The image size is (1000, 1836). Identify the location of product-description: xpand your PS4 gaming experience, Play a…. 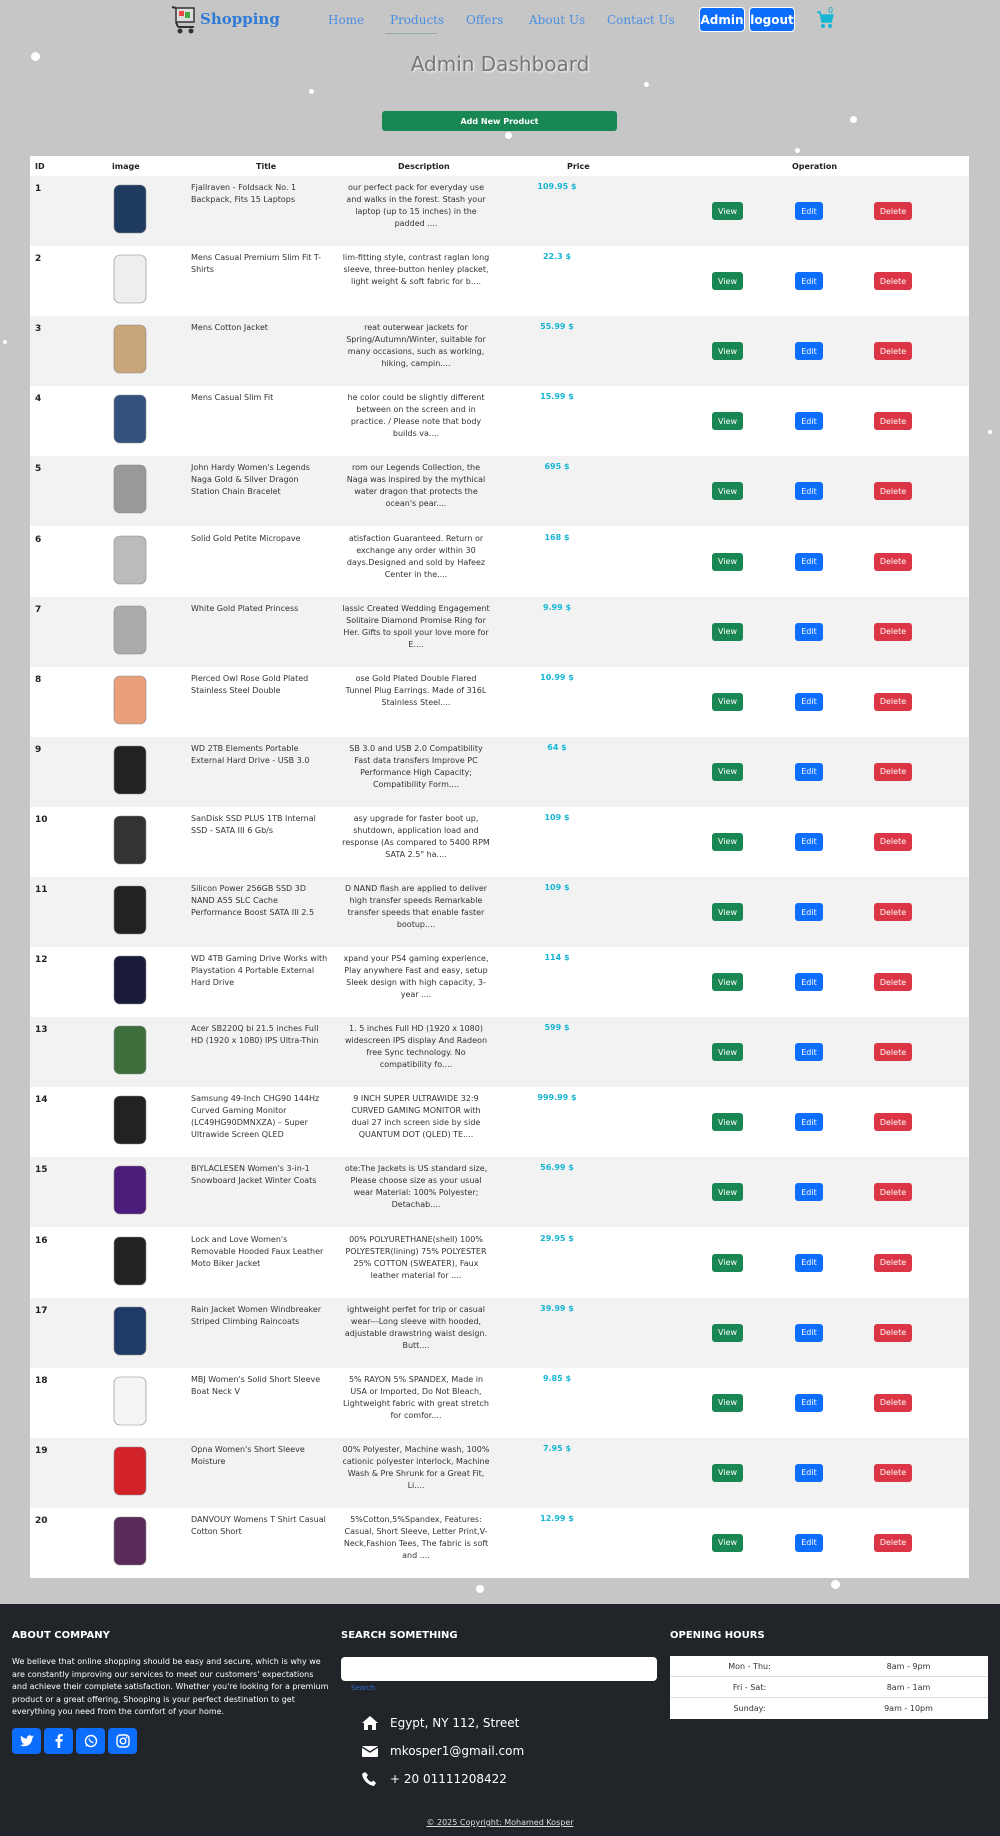
(416, 977).